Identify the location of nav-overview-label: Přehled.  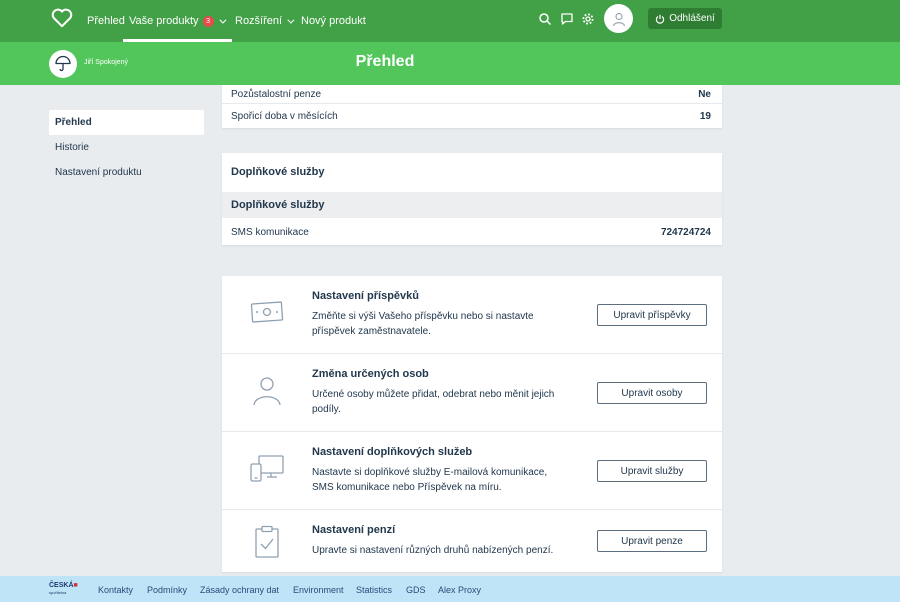
(106, 21).